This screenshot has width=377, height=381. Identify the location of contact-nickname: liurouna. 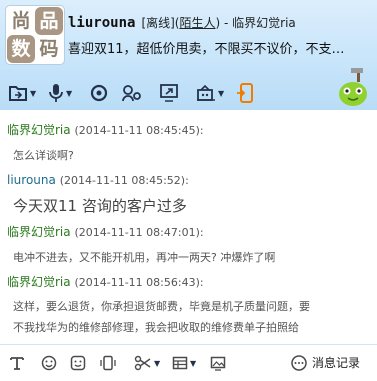
(101, 23).